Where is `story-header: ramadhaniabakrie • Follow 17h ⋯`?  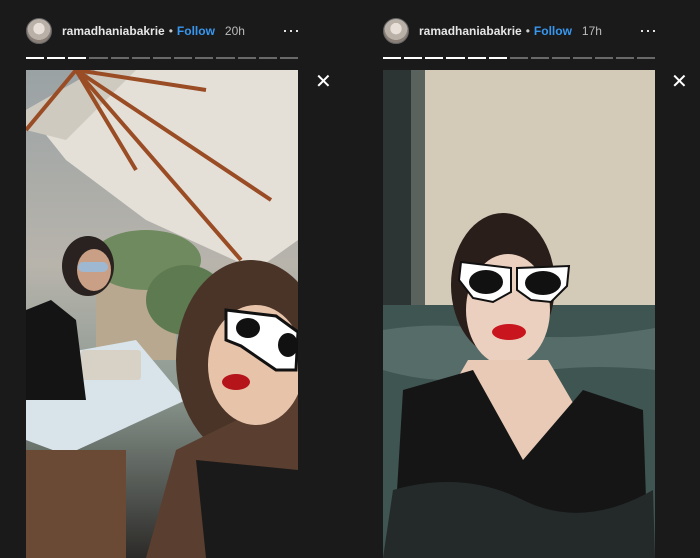 story-header: ramadhaniabakrie • Follow 17h ⋯ is located at coordinates (520, 31).